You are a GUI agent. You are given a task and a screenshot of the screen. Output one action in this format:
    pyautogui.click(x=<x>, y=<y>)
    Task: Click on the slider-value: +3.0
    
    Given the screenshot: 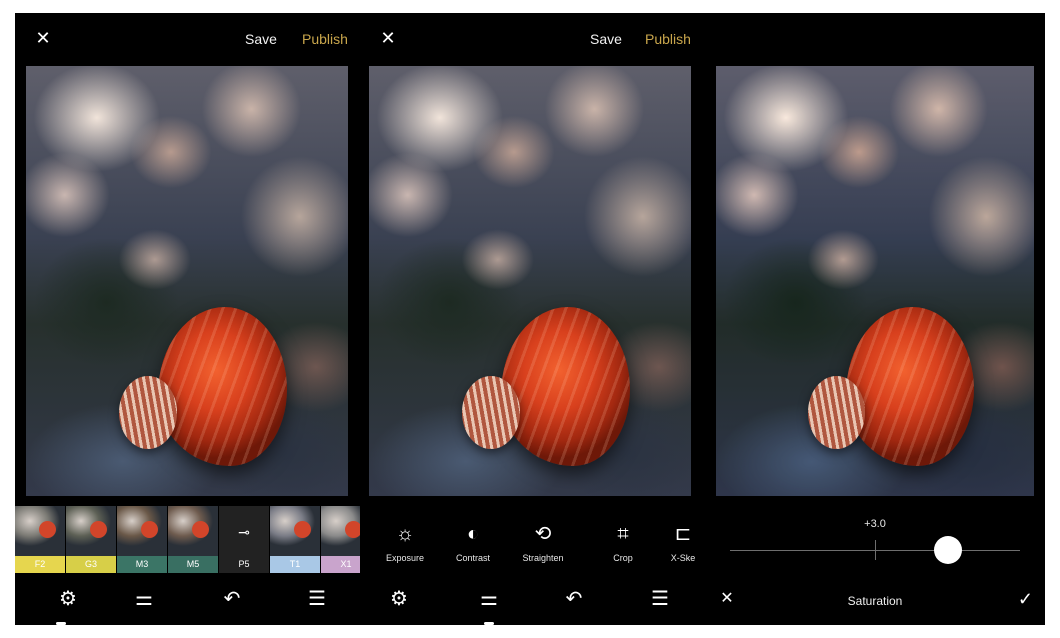 What is the action you would take?
    pyautogui.click(x=875, y=524)
    